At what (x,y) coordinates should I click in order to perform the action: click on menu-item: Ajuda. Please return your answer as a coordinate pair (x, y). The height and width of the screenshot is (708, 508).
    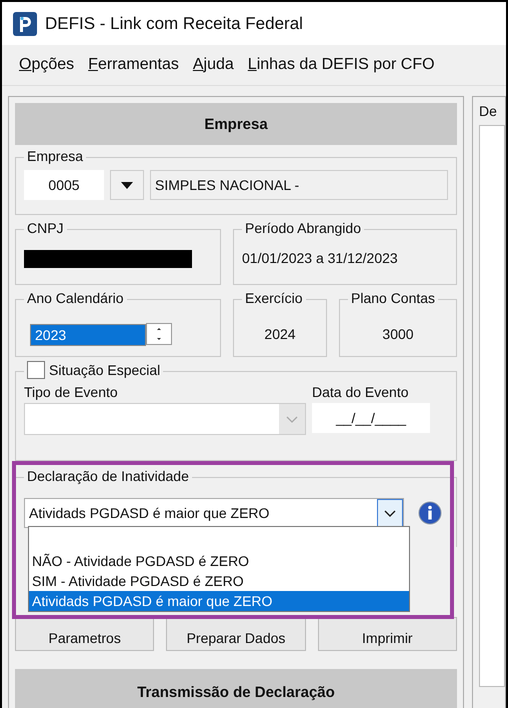
    Looking at the image, I should click on (213, 65).